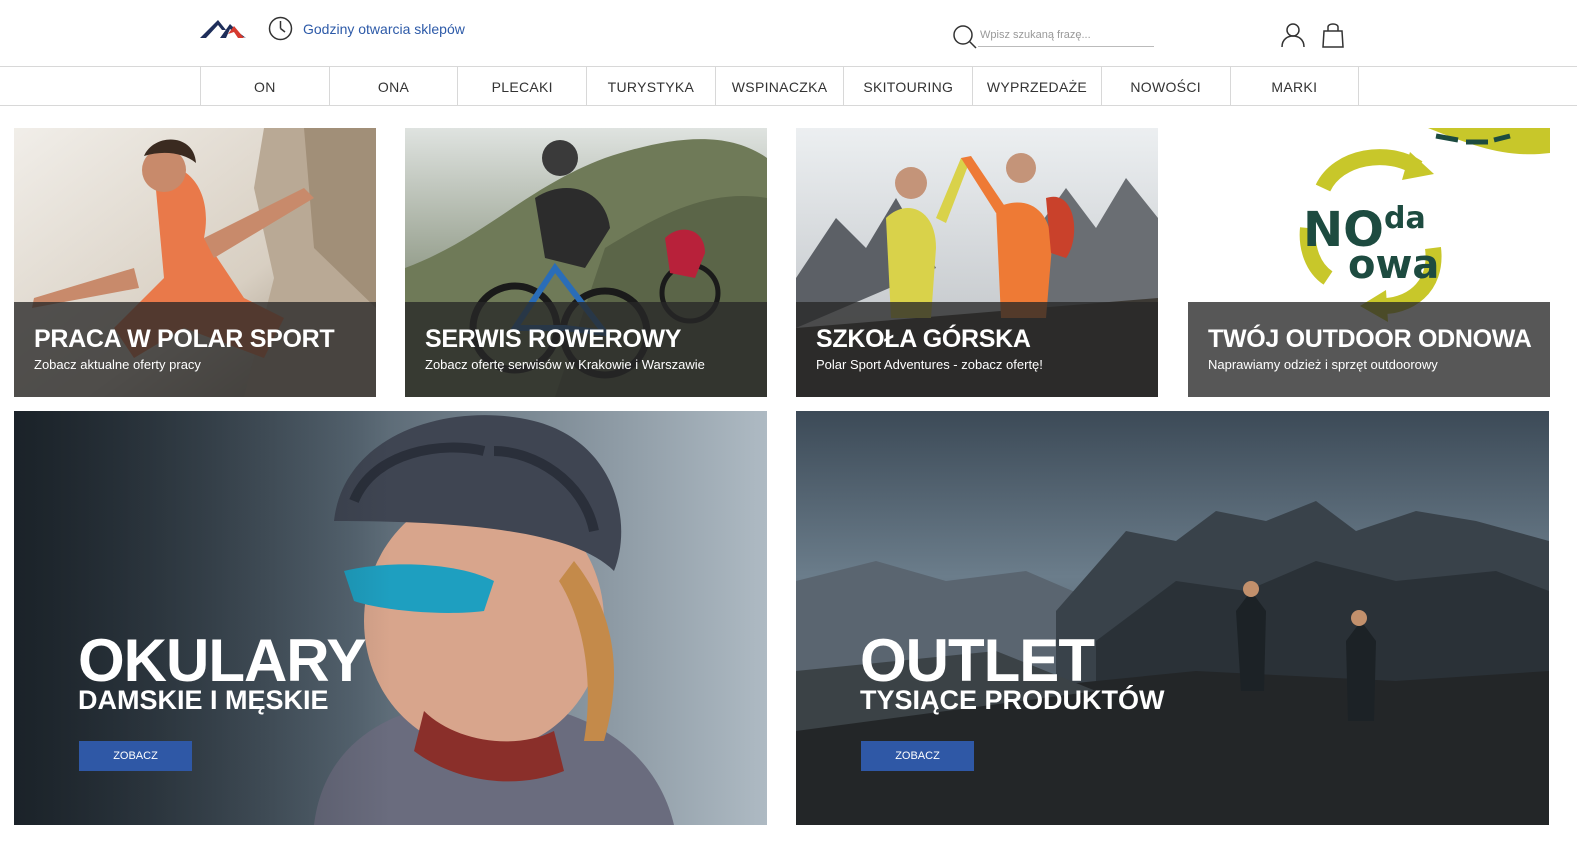 Image resolution: width=1577 pixels, height=847 pixels. What do you see at coordinates (1066, 35) in the screenshot?
I see `search-input` at bounding box center [1066, 35].